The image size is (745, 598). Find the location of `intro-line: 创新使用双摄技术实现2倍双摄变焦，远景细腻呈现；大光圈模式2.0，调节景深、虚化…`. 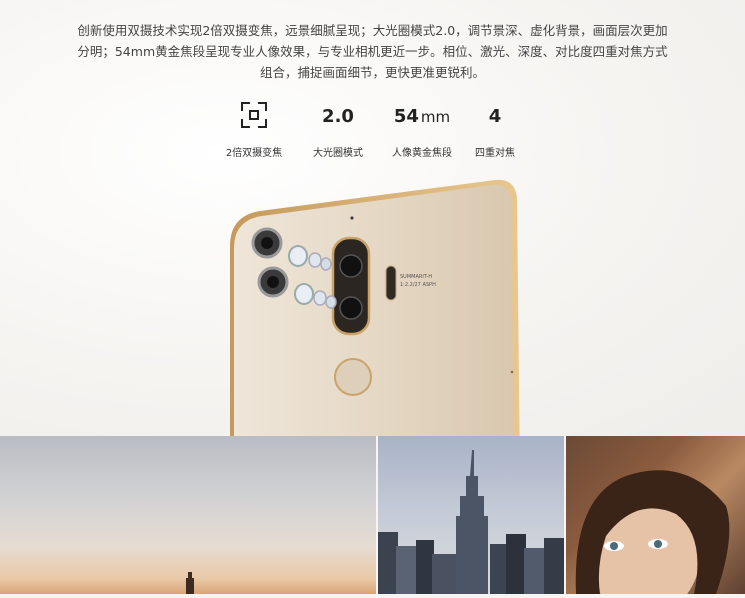

intro-line: 创新使用双摄技术实现2倍双摄变焦，远景细腻呈现；大光圈模式2.0，调节景深、虚化… is located at coordinates (372, 30).